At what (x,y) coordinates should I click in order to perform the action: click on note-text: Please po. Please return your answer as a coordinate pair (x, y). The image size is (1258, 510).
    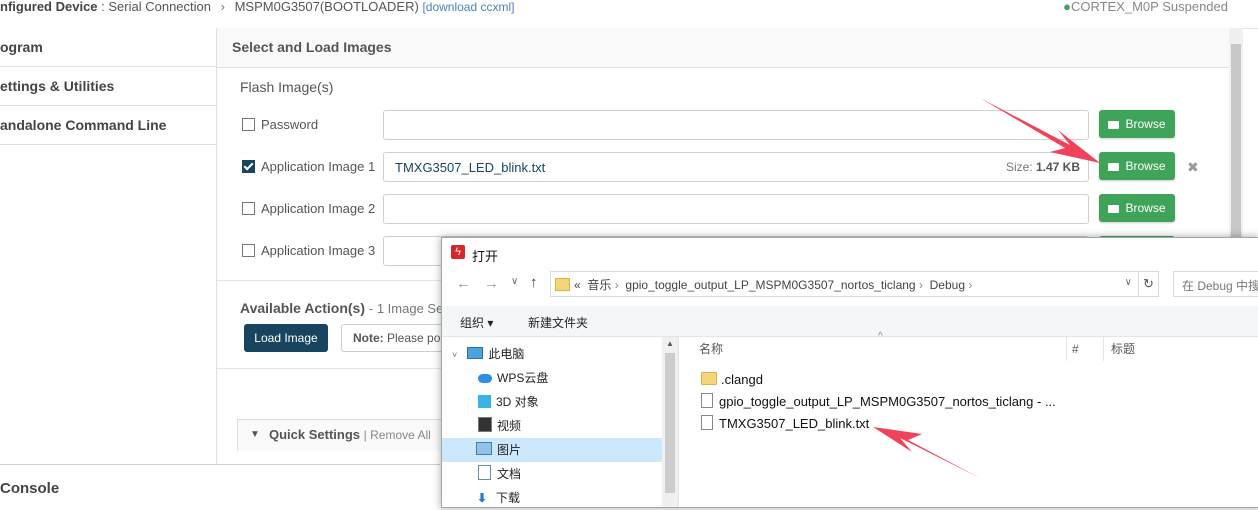
    Looking at the image, I should click on (414, 338).